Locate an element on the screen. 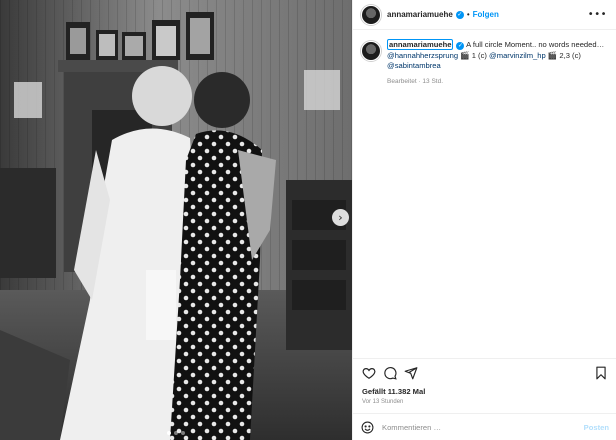  comment-bar: Posten is located at coordinates (484, 426).